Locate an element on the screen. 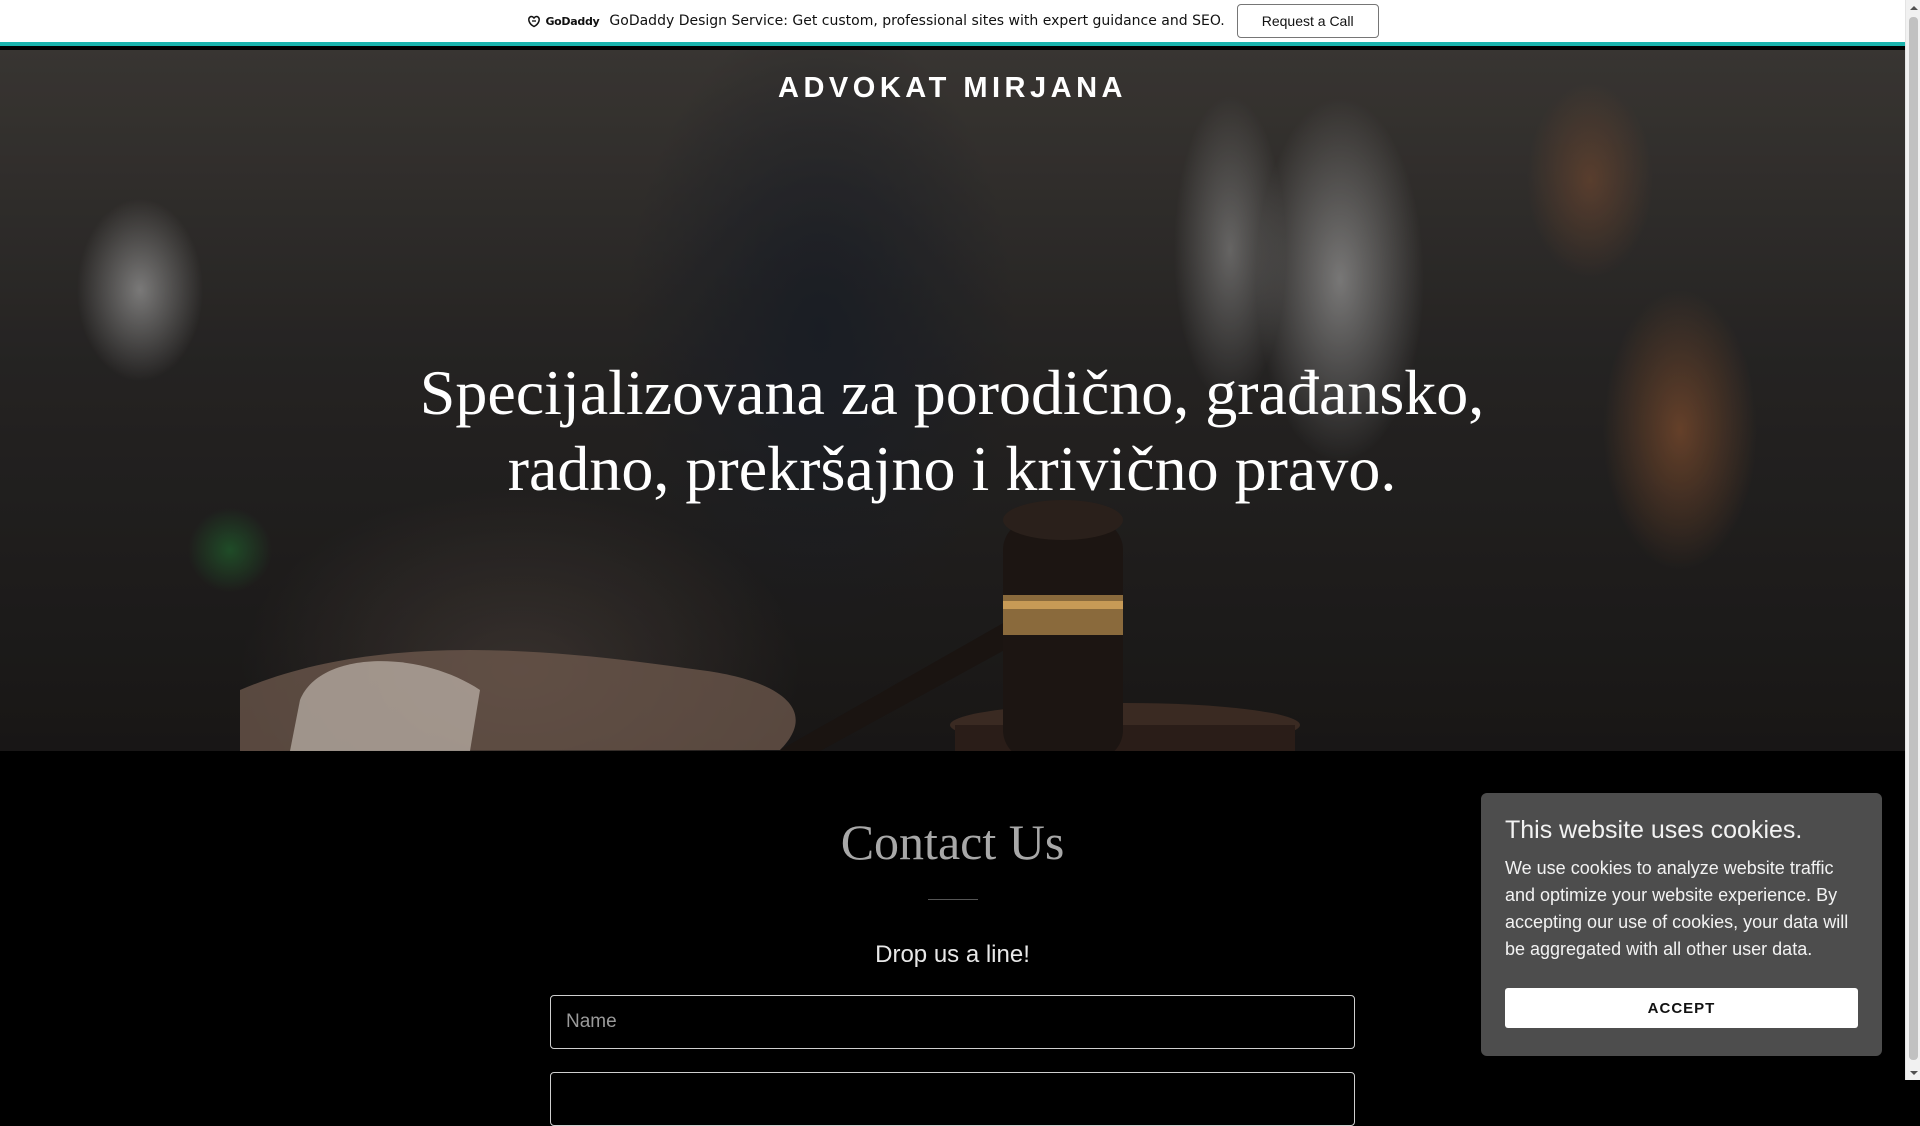 The image size is (1920, 1126). godaddy-logo: GoDaddy is located at coordinates (563, 21).